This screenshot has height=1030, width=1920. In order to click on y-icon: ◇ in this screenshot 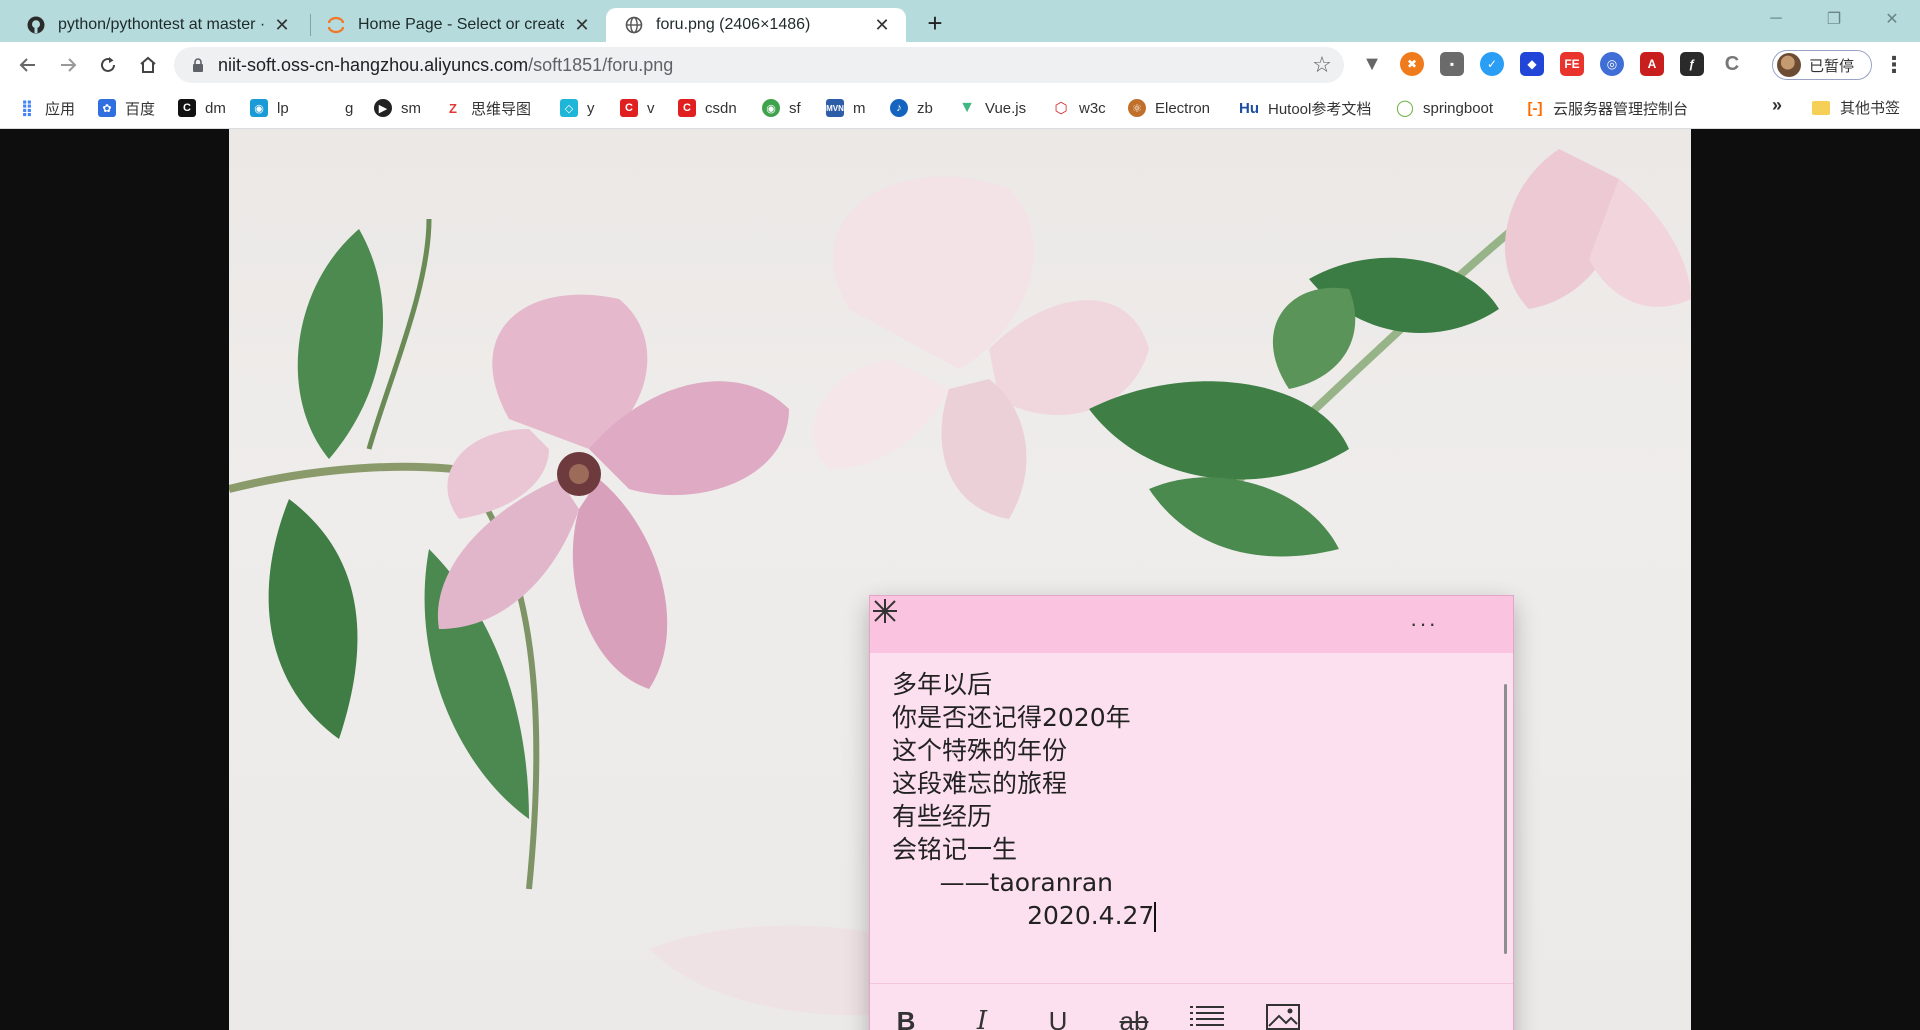, I will do `click(569, 108)`.